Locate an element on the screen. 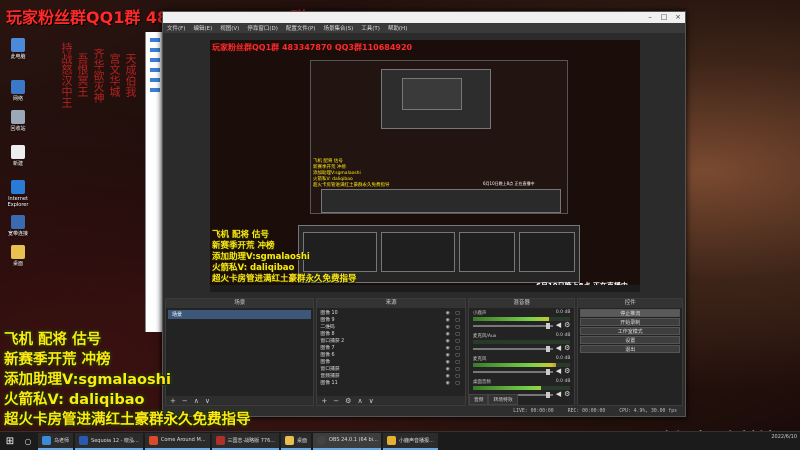  move-down-button: ∨ is located at coordinates (371, 401).